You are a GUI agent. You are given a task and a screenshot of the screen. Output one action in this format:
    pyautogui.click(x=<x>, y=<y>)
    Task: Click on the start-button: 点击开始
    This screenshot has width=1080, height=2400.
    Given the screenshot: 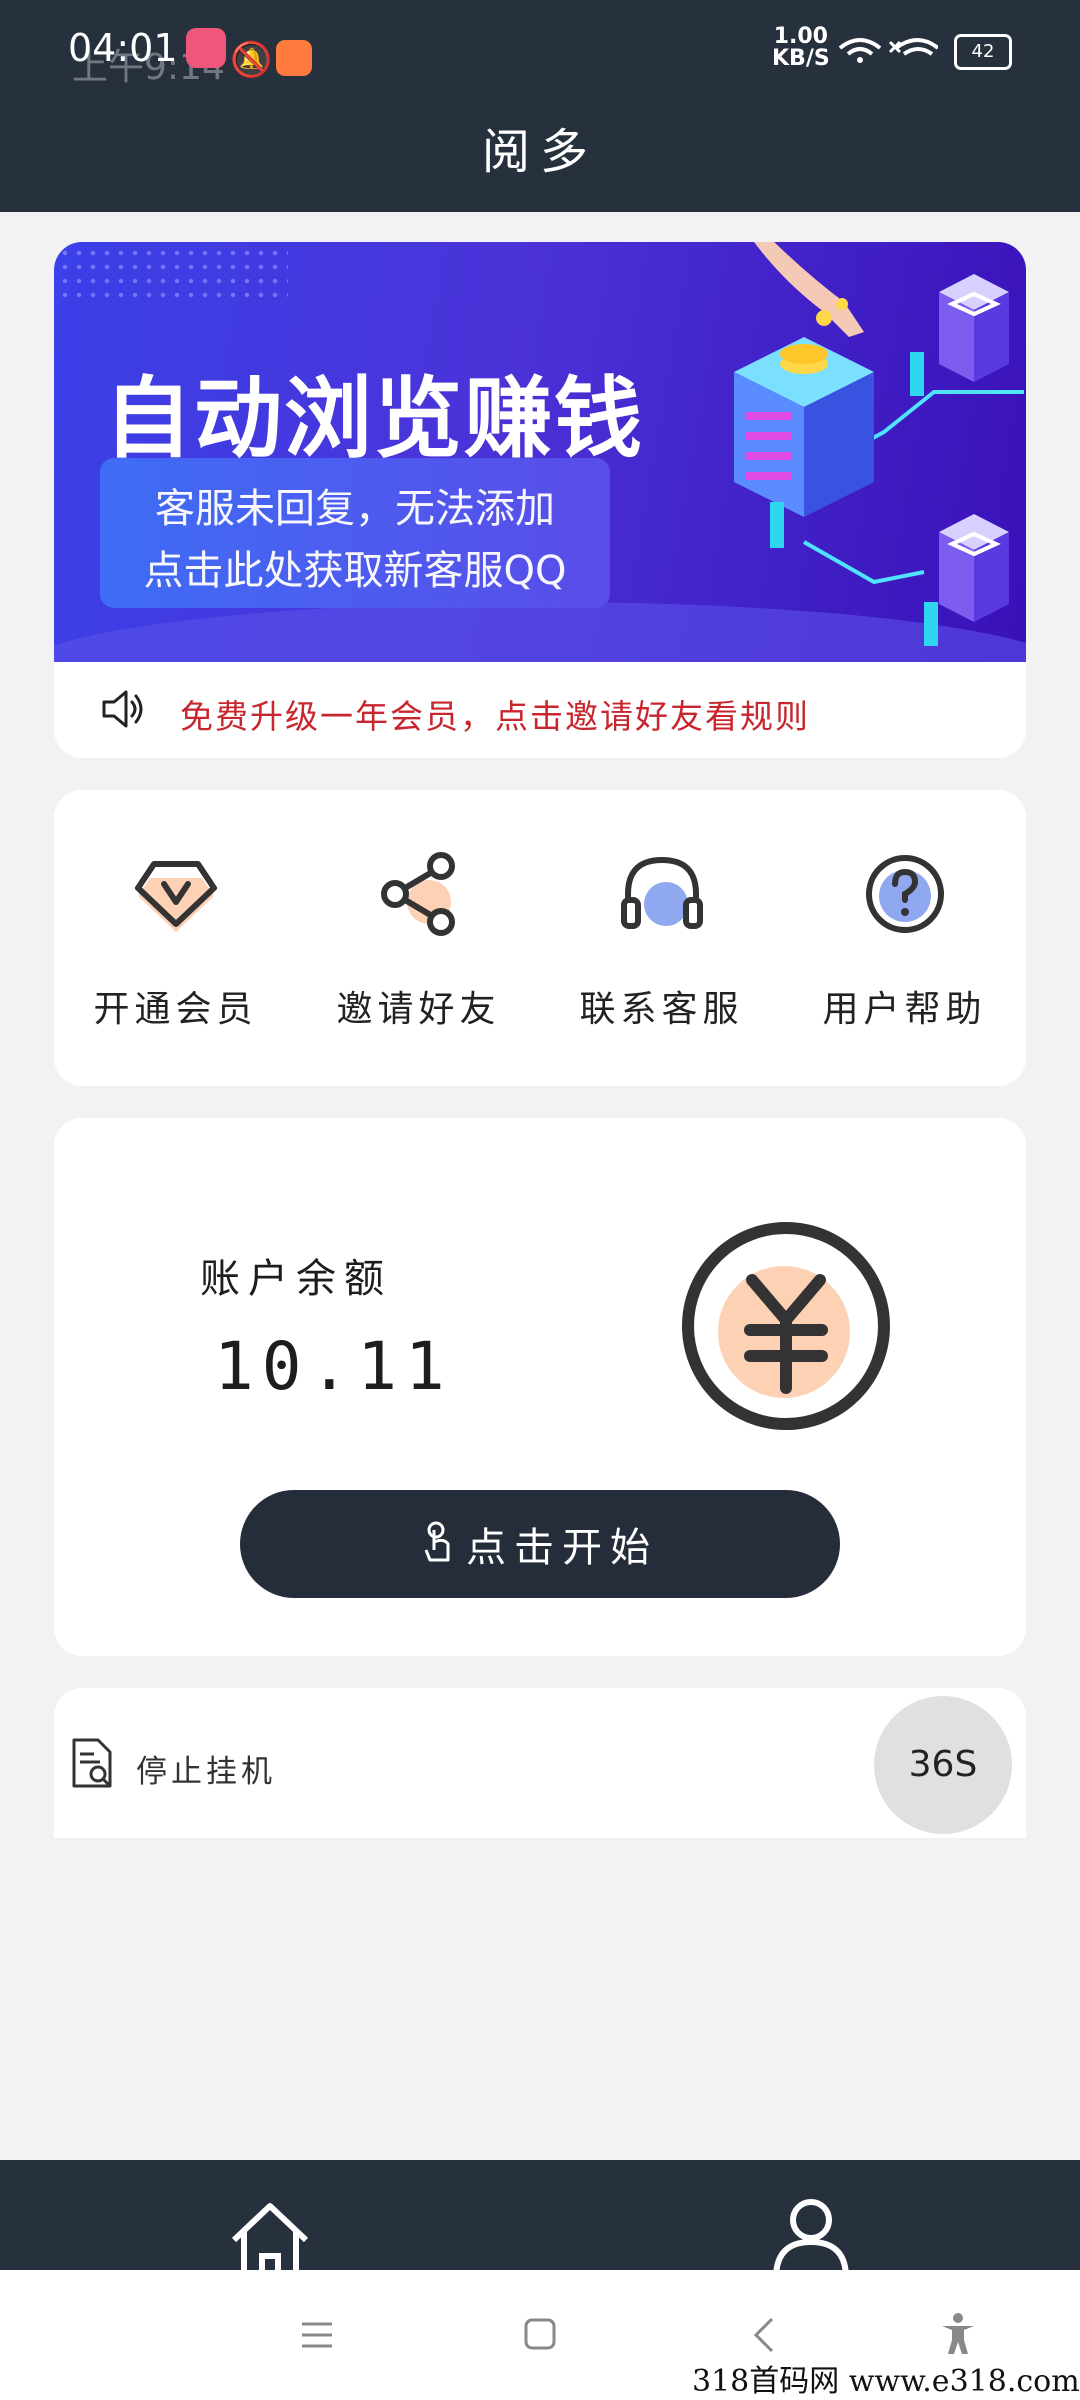 What is the action you would take?
    pyautogui.click(x=540, y=1544)
    